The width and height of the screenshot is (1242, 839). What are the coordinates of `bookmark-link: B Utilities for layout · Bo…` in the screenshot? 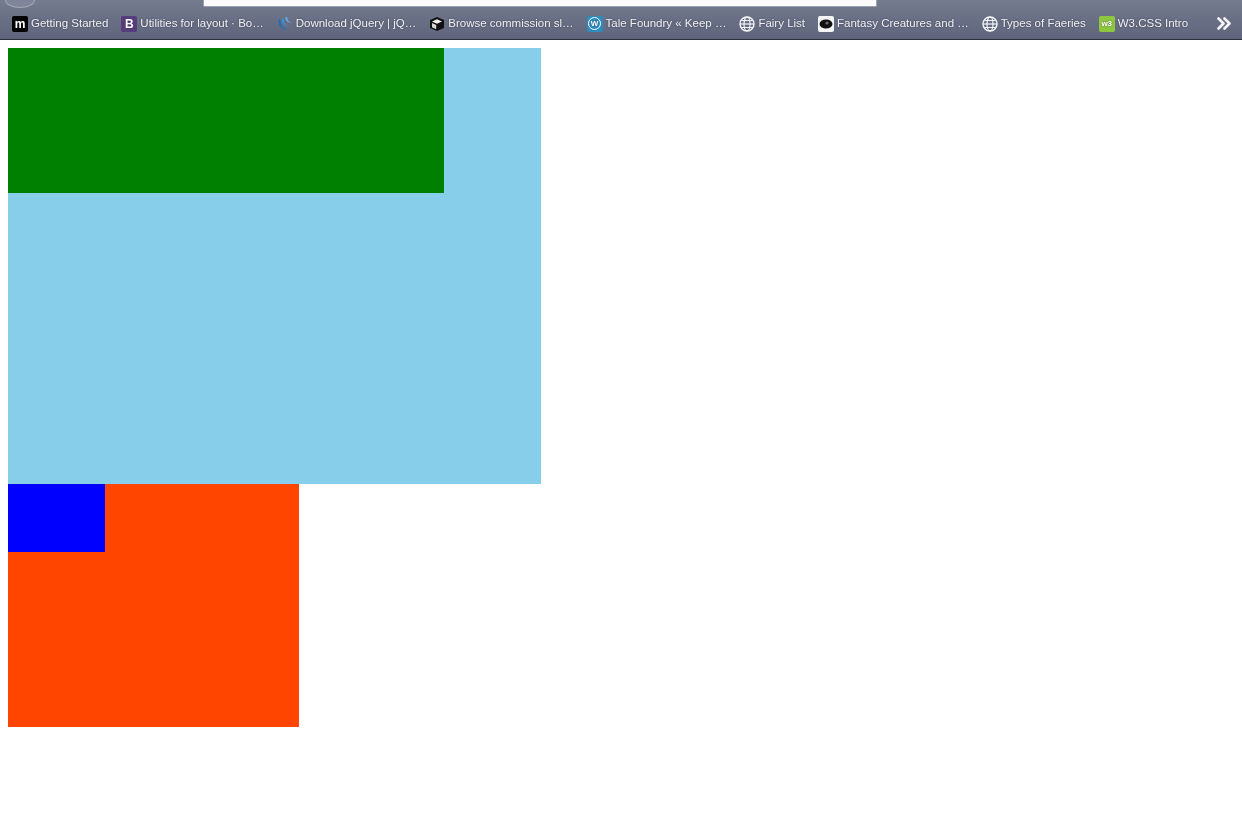 It's located at (192, 23).